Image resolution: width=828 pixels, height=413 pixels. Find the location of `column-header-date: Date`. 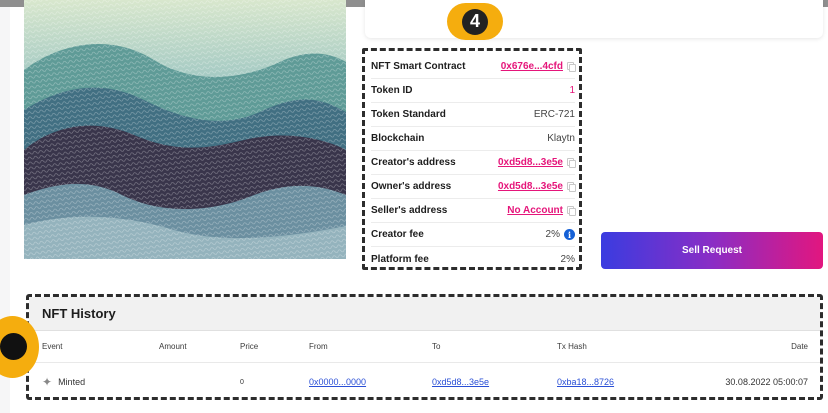

column-header-date: Date is located at coordinates (799, 346).